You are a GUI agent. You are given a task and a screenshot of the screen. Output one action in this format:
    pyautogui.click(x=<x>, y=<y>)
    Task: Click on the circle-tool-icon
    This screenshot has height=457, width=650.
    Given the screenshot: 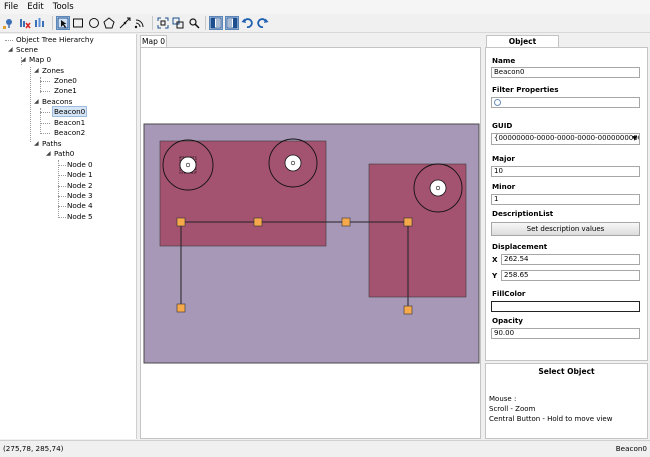 What is the action you would take?
    pyautogui.click(x=93, y=23)
    